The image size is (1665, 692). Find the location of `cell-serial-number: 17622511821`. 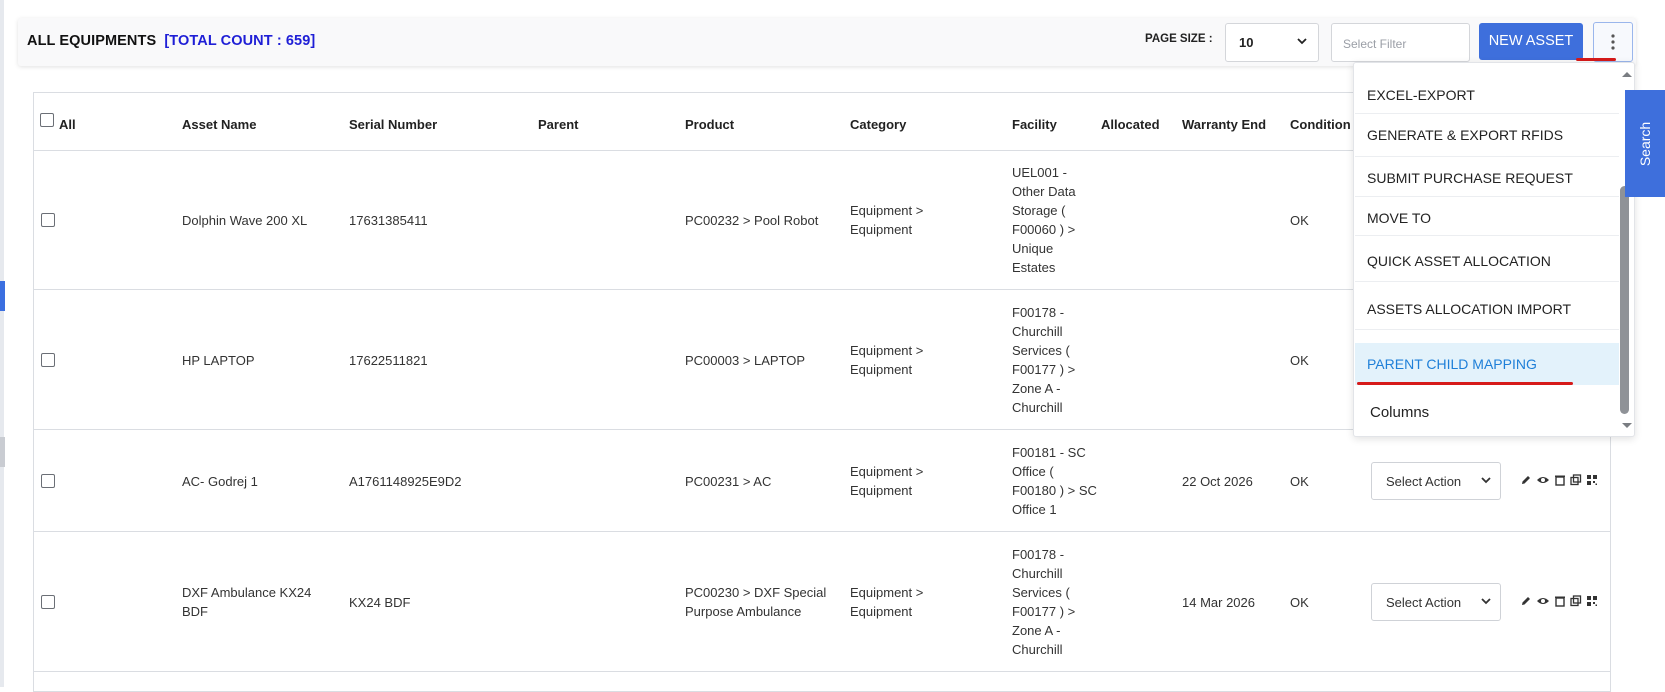

cell-serial-number: 17622511821 is located at coordinates (388, 360).